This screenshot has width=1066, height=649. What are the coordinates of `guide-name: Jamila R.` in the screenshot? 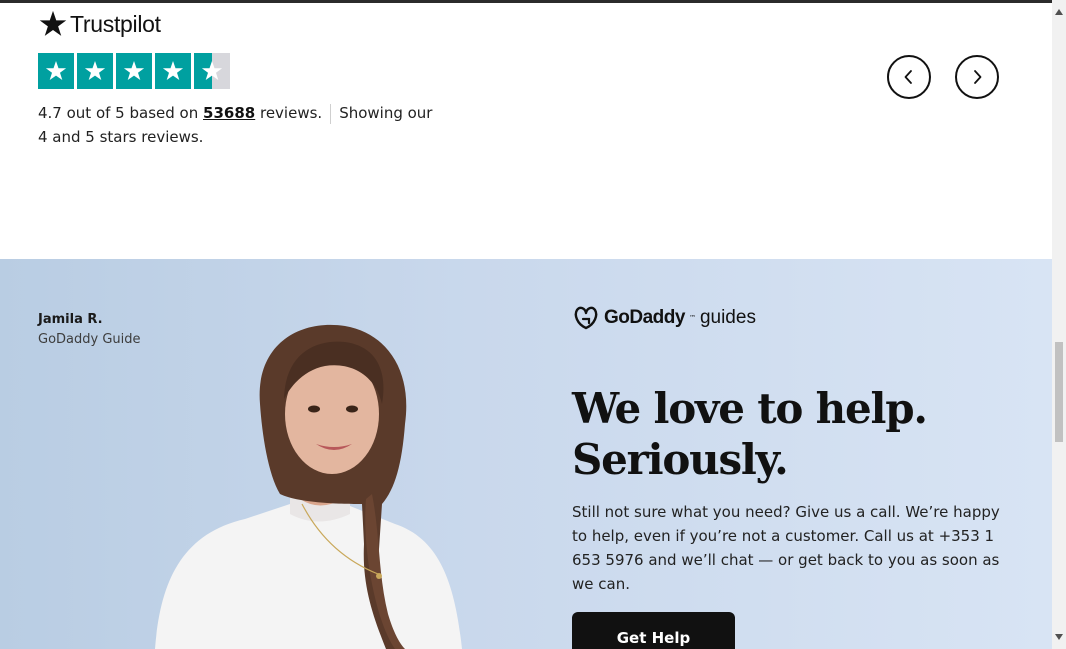 It's located at (70, 319).